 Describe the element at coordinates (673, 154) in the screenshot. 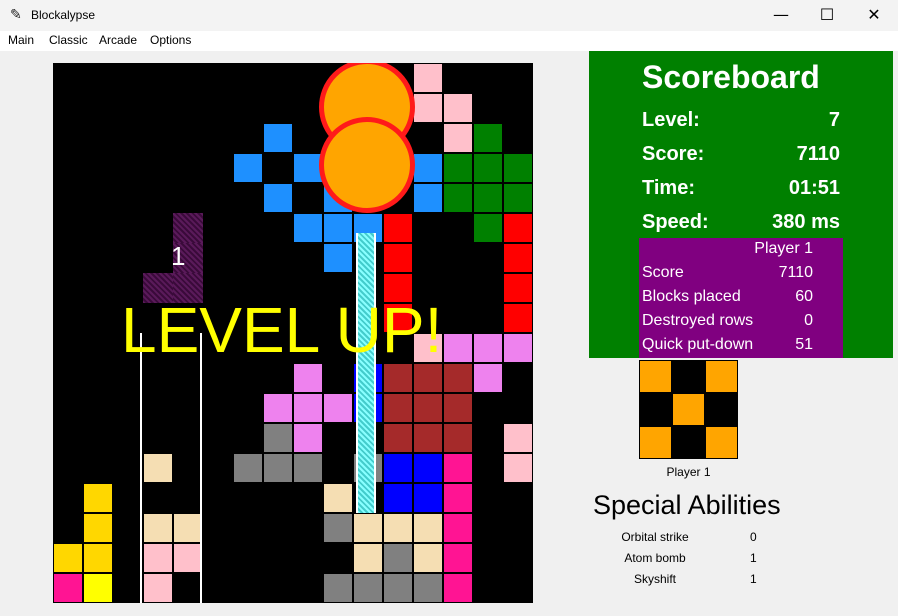

I see `score-label: Score:` at that location.